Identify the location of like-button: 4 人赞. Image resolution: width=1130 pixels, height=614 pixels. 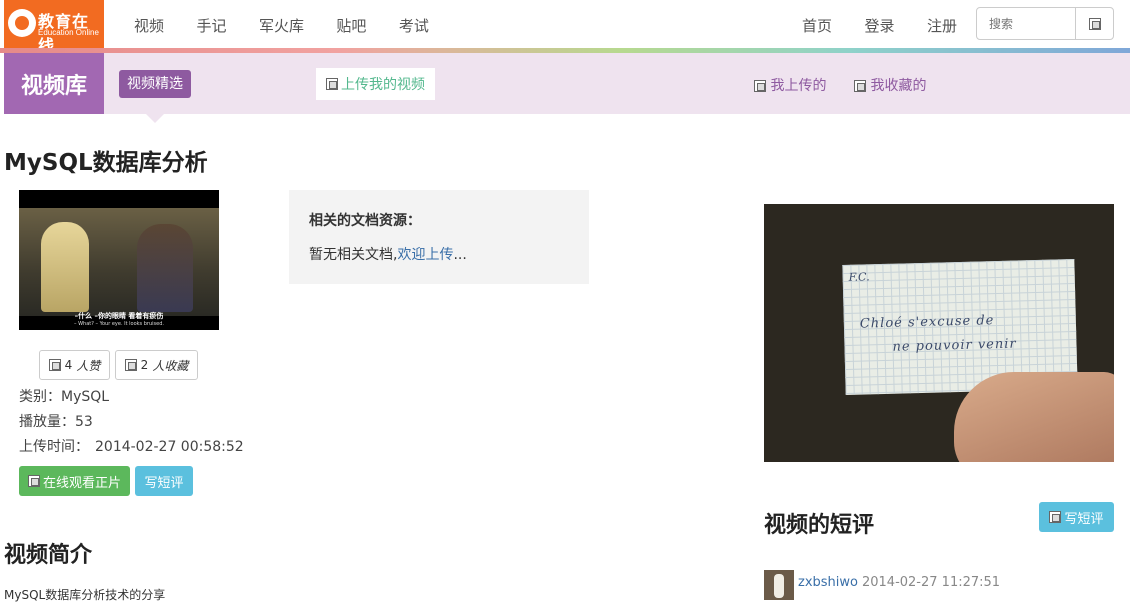
(74, 365).